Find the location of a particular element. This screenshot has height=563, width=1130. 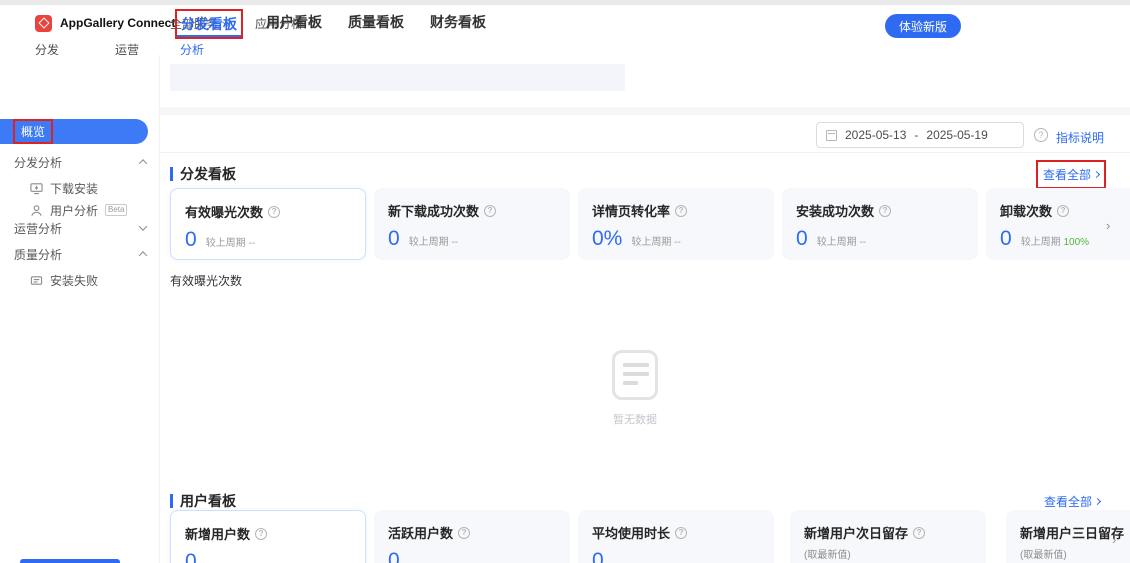

sidebar-item-overview: 概览 is located at coordinates (74, 131).